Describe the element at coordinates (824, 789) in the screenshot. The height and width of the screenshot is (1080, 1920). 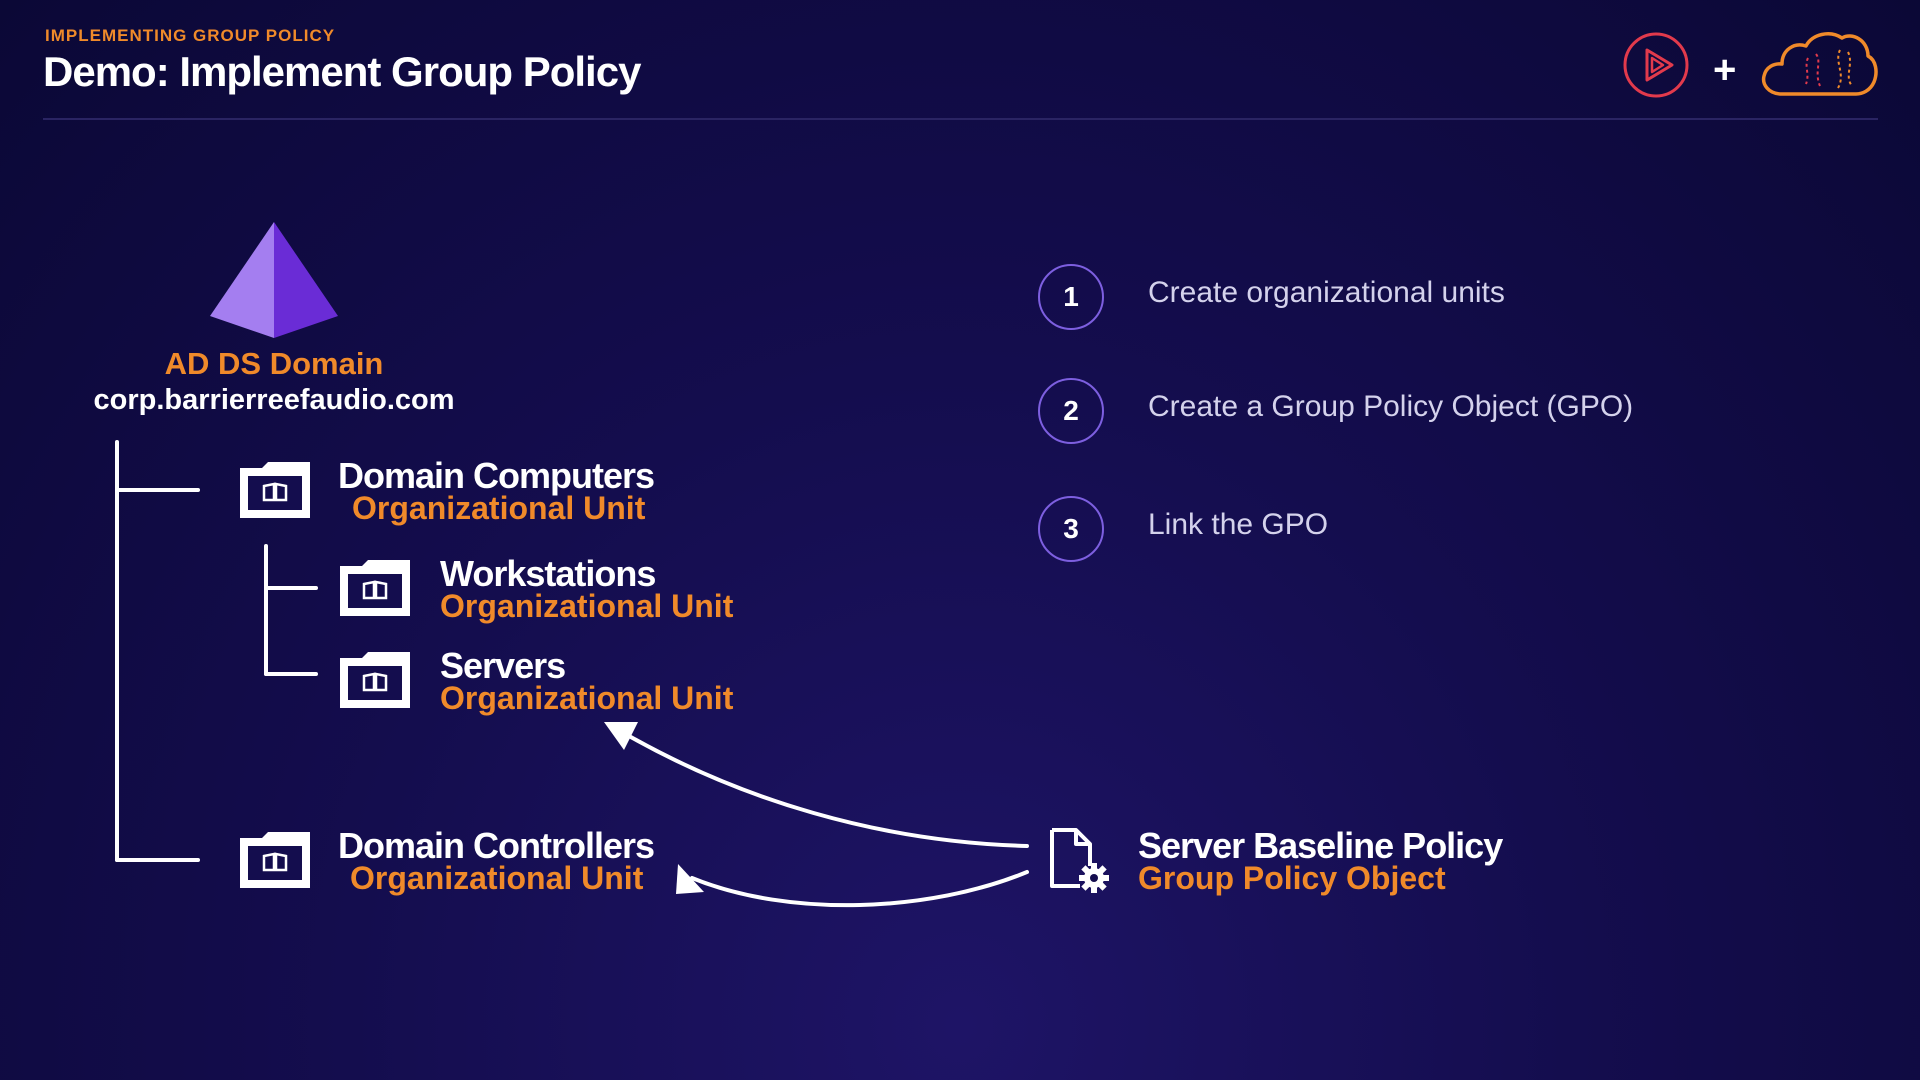
I see `link-arrow-servers` at that location.